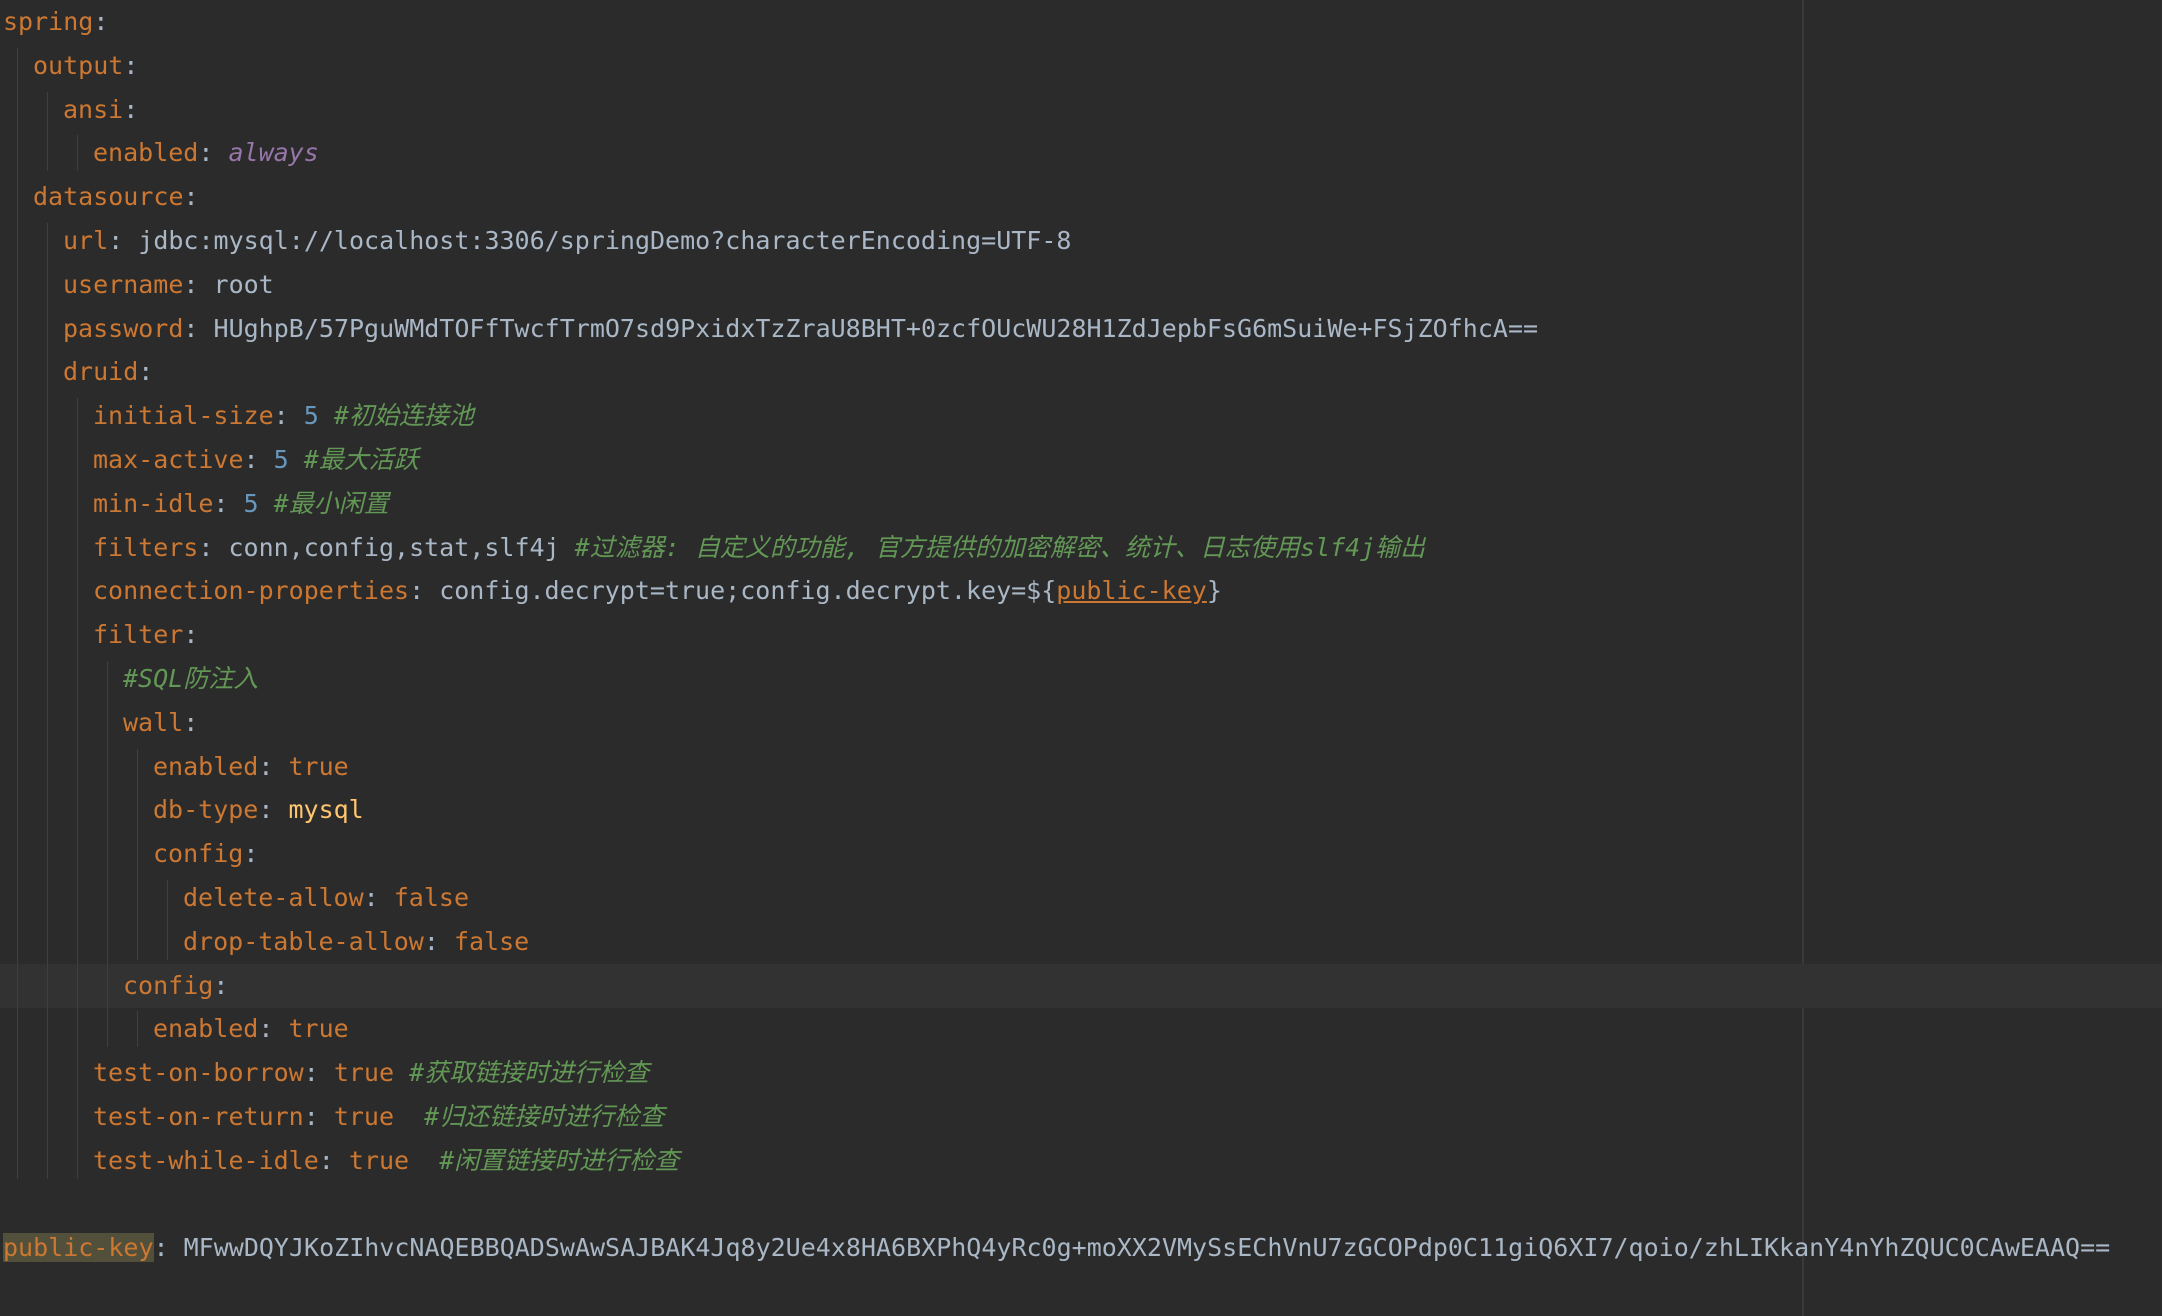 The image size is (2162, 1316). What do you see at coordinates (1081, 723) in the screenshot?
I see `code-line: wall:` at bounding box center [1081, 723].